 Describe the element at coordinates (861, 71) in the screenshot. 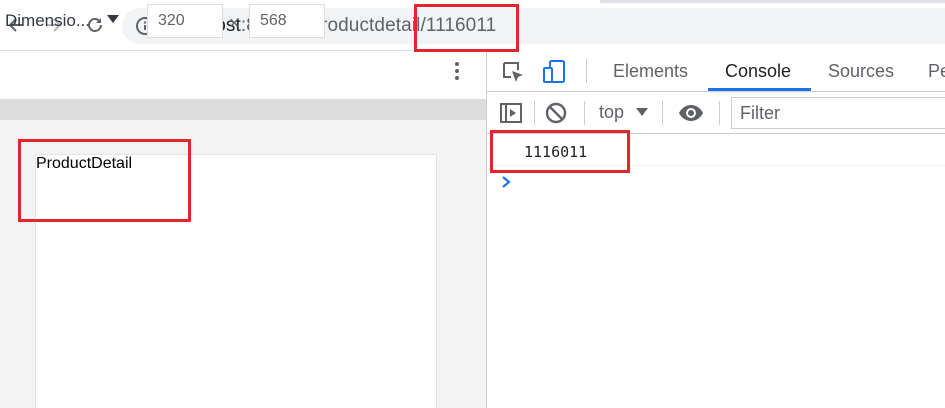

I see `tab-sources: Sources` at that location.